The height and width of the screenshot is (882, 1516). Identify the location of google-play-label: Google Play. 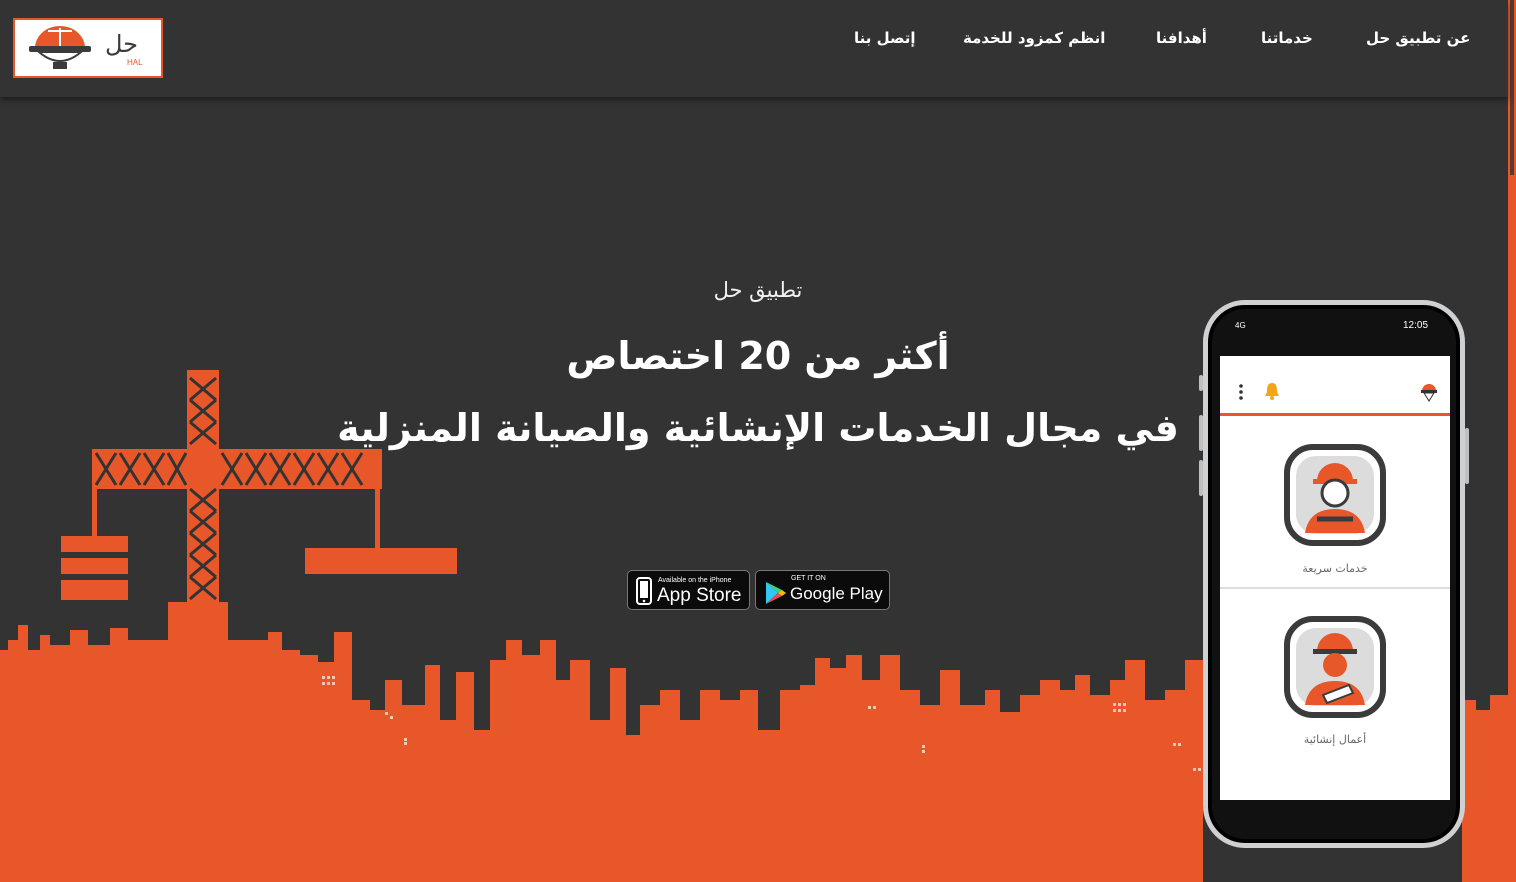
(836, 593).